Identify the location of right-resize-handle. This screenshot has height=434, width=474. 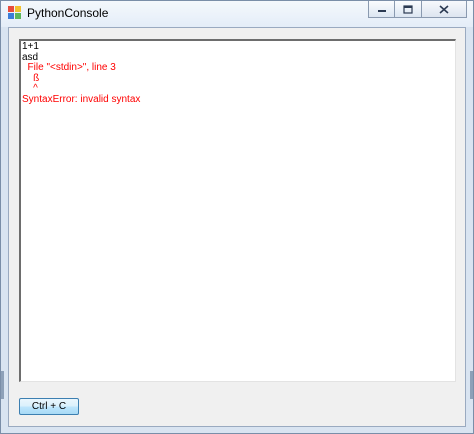
(471, 385).